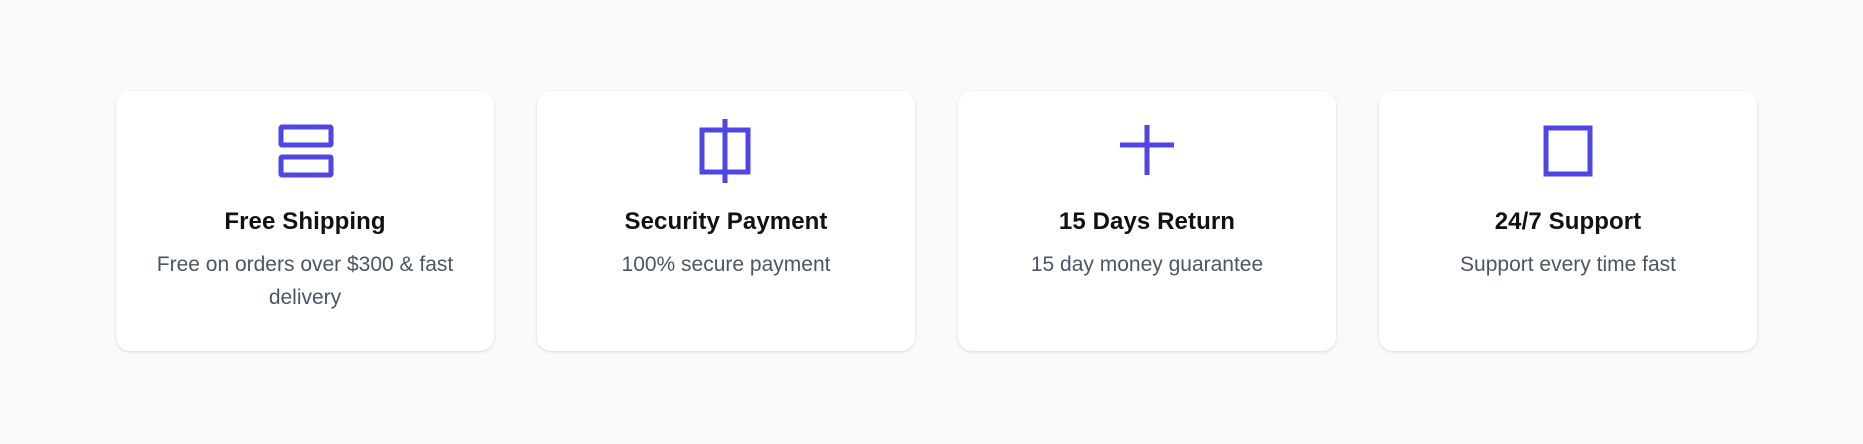 The height and width of the screenshot is (444, 1863). I want to click on feature-title: 15 Days Return, so click(1147, 221).